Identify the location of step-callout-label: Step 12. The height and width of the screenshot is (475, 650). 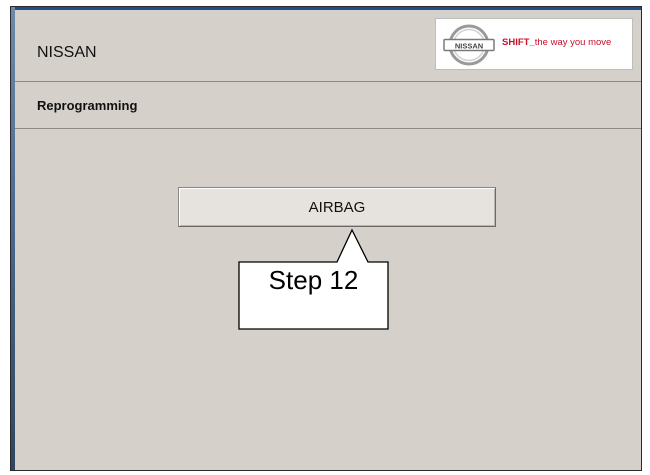
(313, 280).